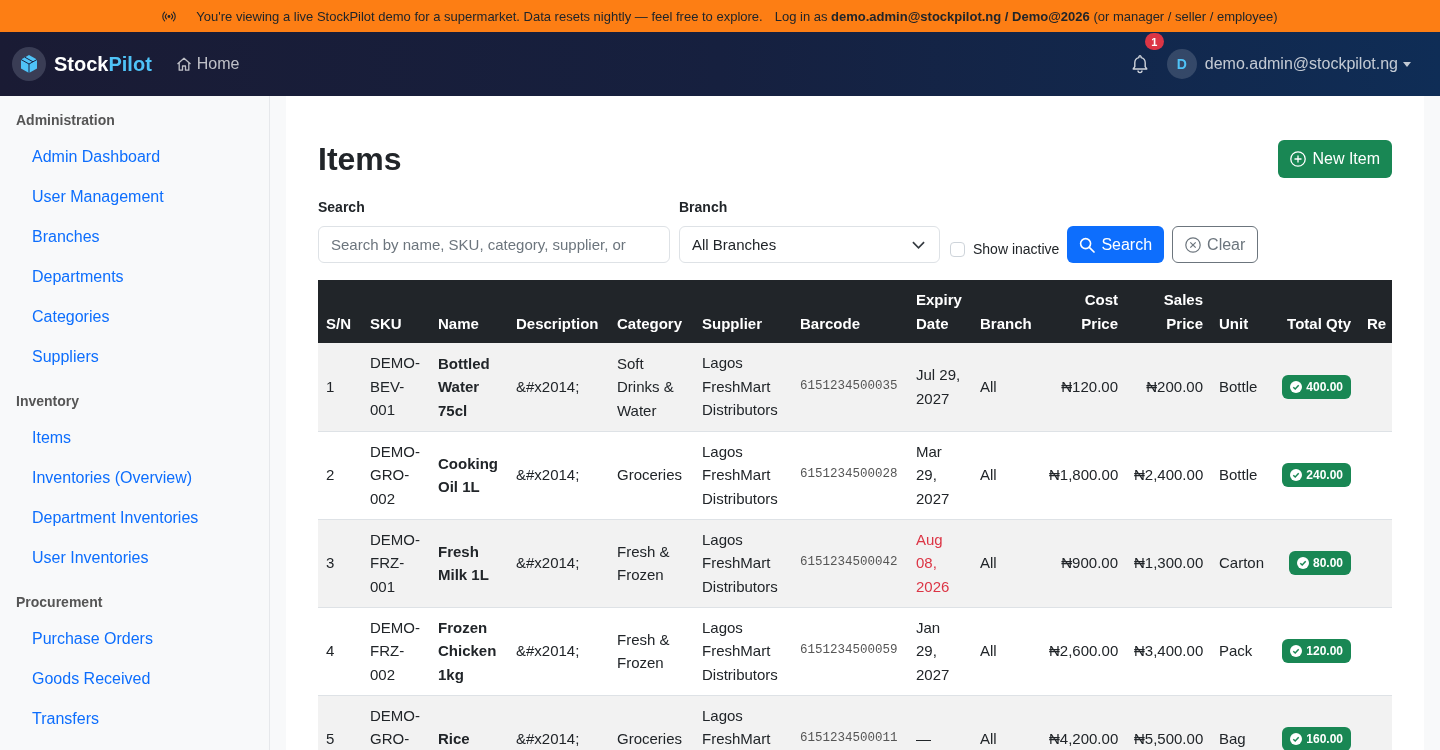 This screenshot has height=750, width=1440. Describe the element at coordinates (1335, 159) in the screenshot. I see `new-item-button: New Item` at that location.